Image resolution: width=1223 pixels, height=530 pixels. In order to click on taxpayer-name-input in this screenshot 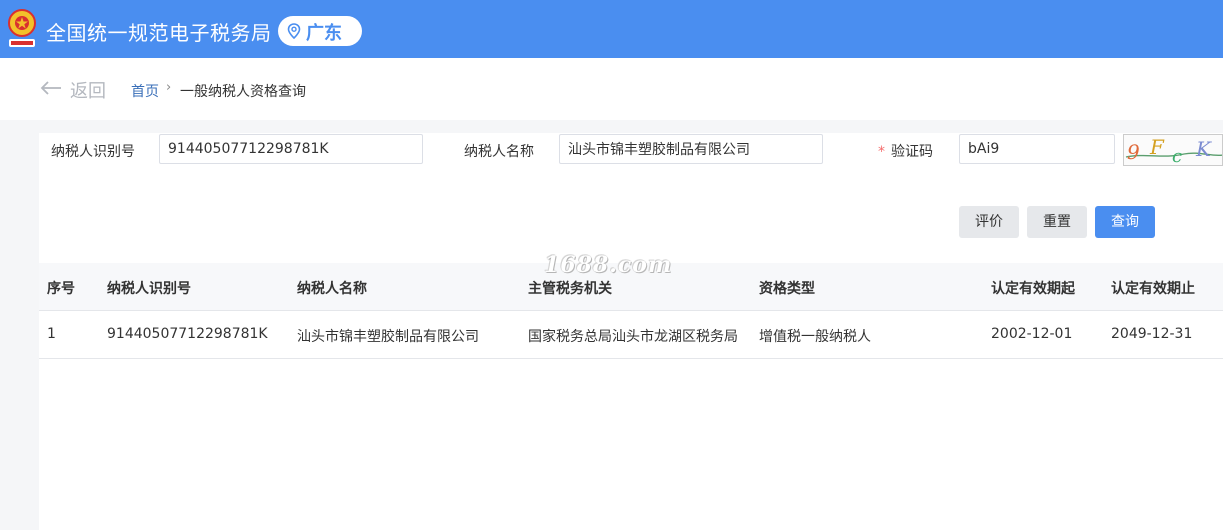, I will do `click(691, 149)`.